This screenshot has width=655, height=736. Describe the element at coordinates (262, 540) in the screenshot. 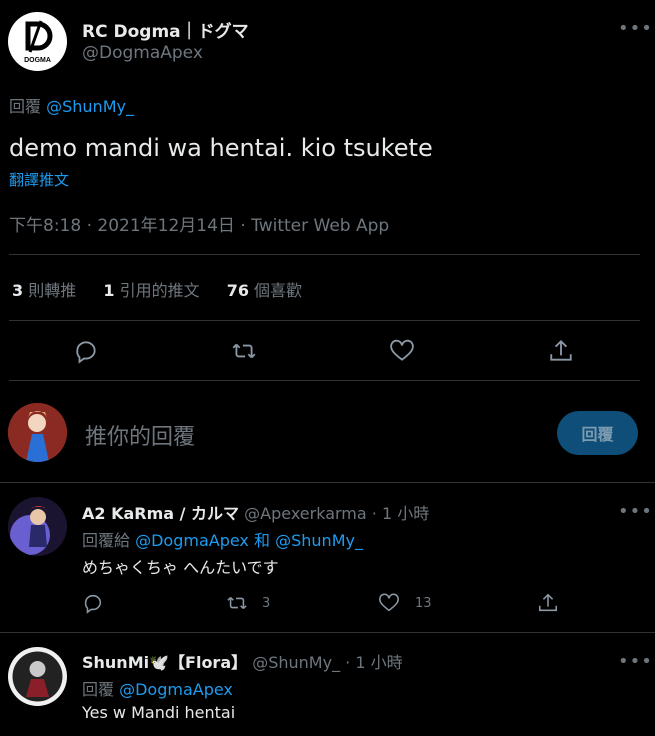

I see `reply-conj: 和` at that location.